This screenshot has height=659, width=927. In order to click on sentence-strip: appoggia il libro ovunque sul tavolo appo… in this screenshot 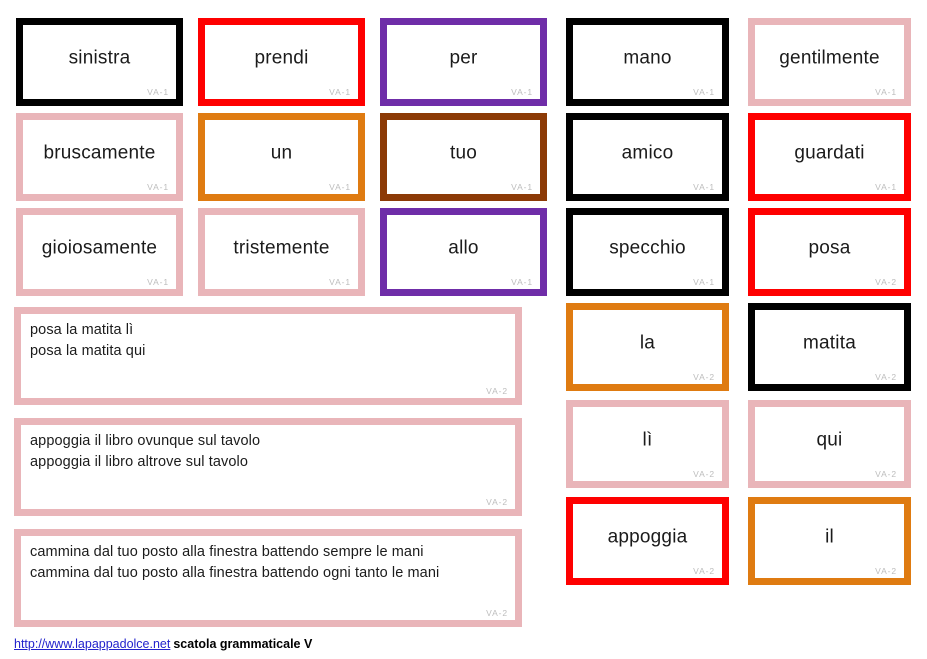, I will do `click(268, 467)`.